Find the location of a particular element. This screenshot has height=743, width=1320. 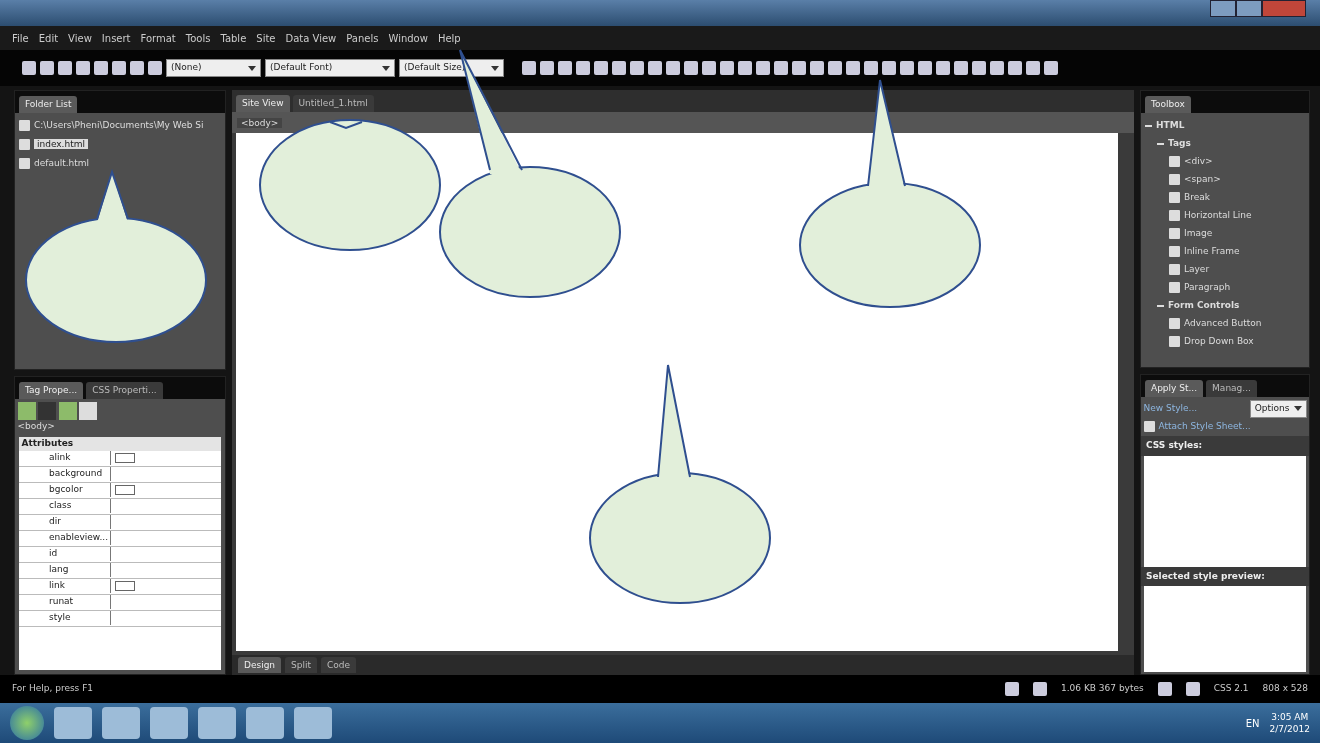

tree-group: Form Controls is located at coordinates (1204, 305).